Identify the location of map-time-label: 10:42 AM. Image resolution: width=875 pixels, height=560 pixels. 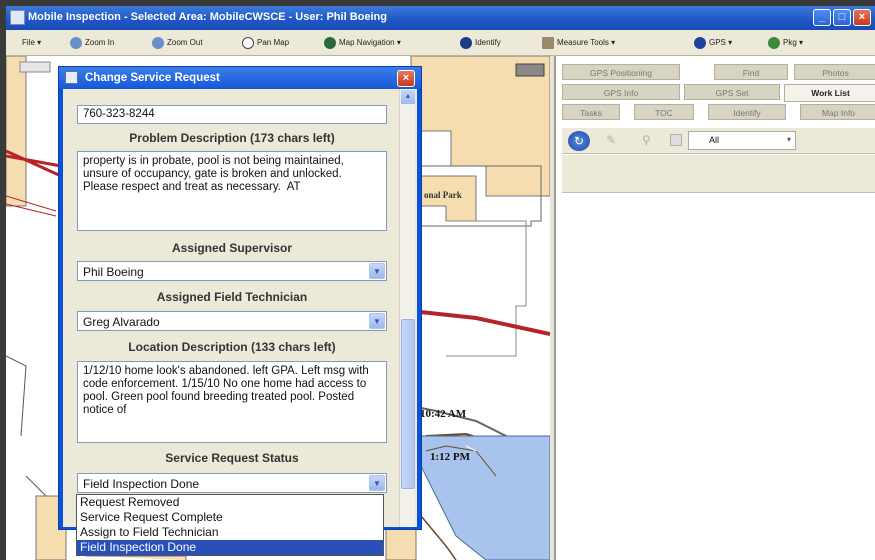
(443, 414).